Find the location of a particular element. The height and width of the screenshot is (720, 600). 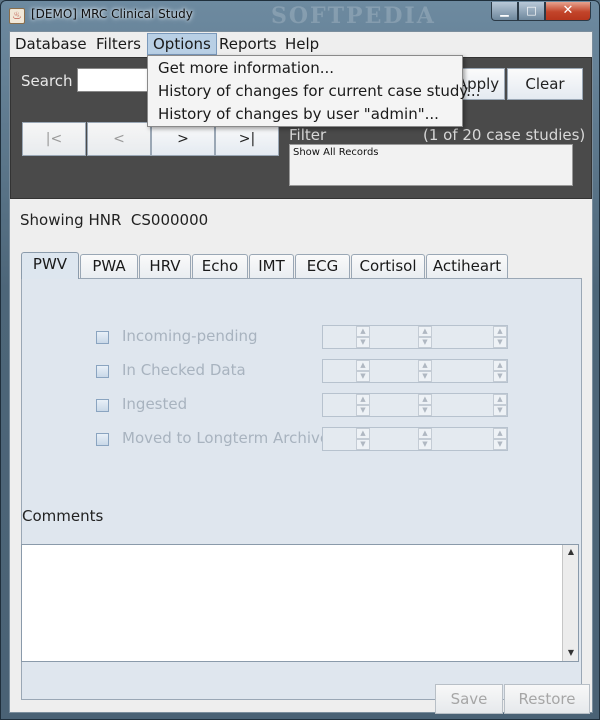

comments-label: Comments is located at coordinates (63, 516).